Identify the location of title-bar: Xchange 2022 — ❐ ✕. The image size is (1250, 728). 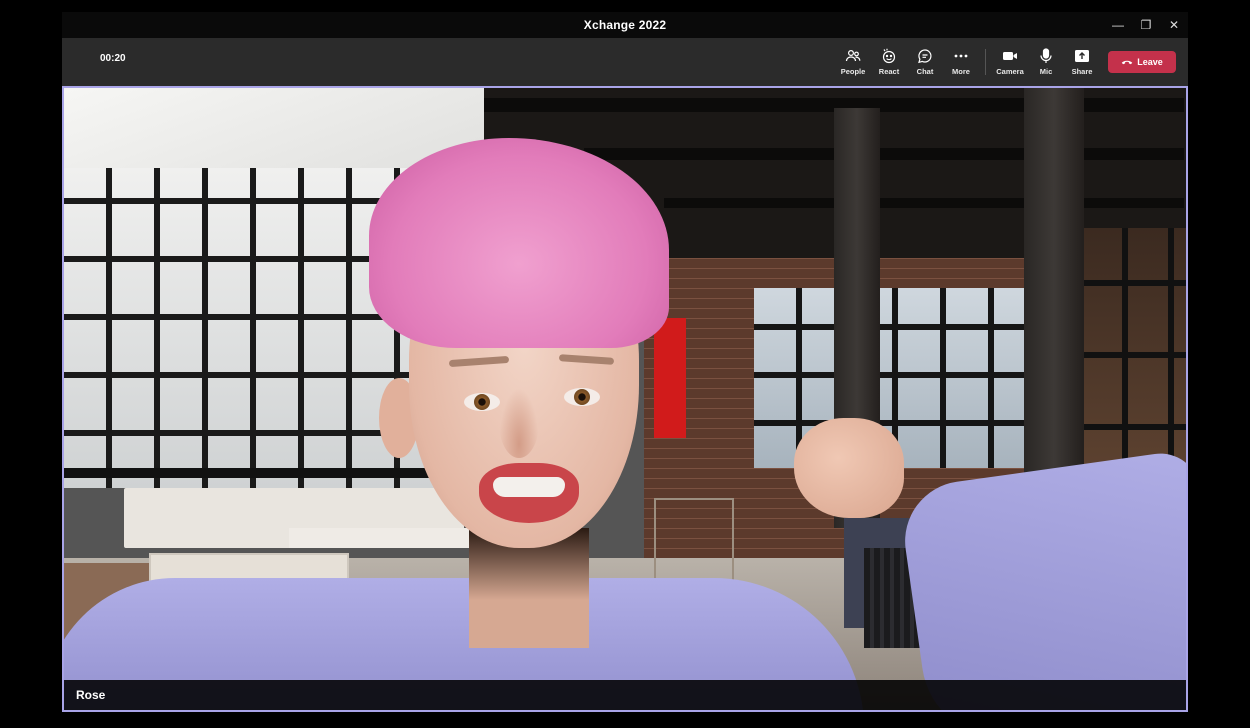
(625, 25).